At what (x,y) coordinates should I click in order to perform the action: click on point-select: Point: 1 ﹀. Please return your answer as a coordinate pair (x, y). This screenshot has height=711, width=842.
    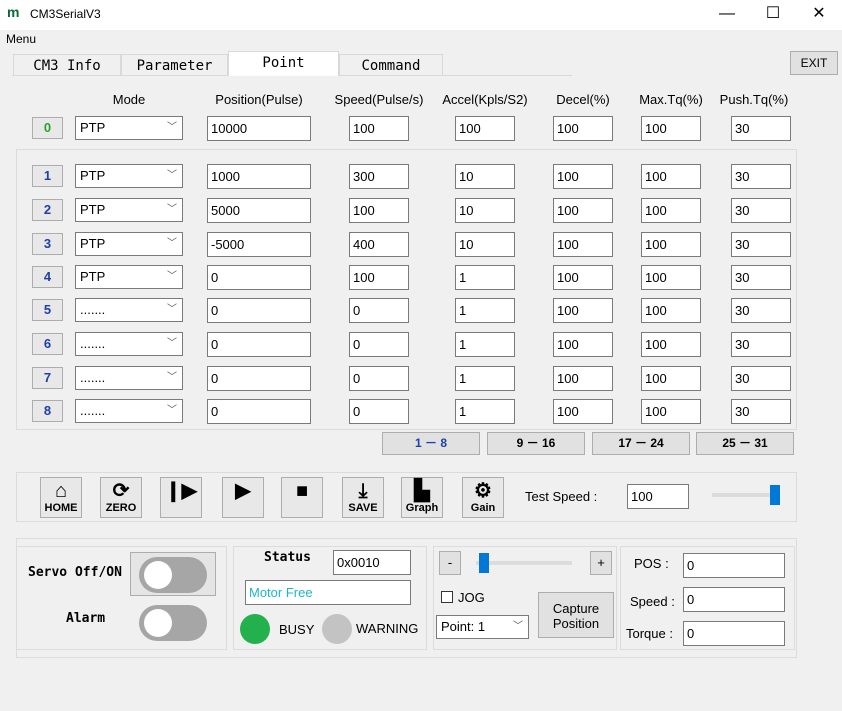
    Looking at the image, I should click on (482, 627).